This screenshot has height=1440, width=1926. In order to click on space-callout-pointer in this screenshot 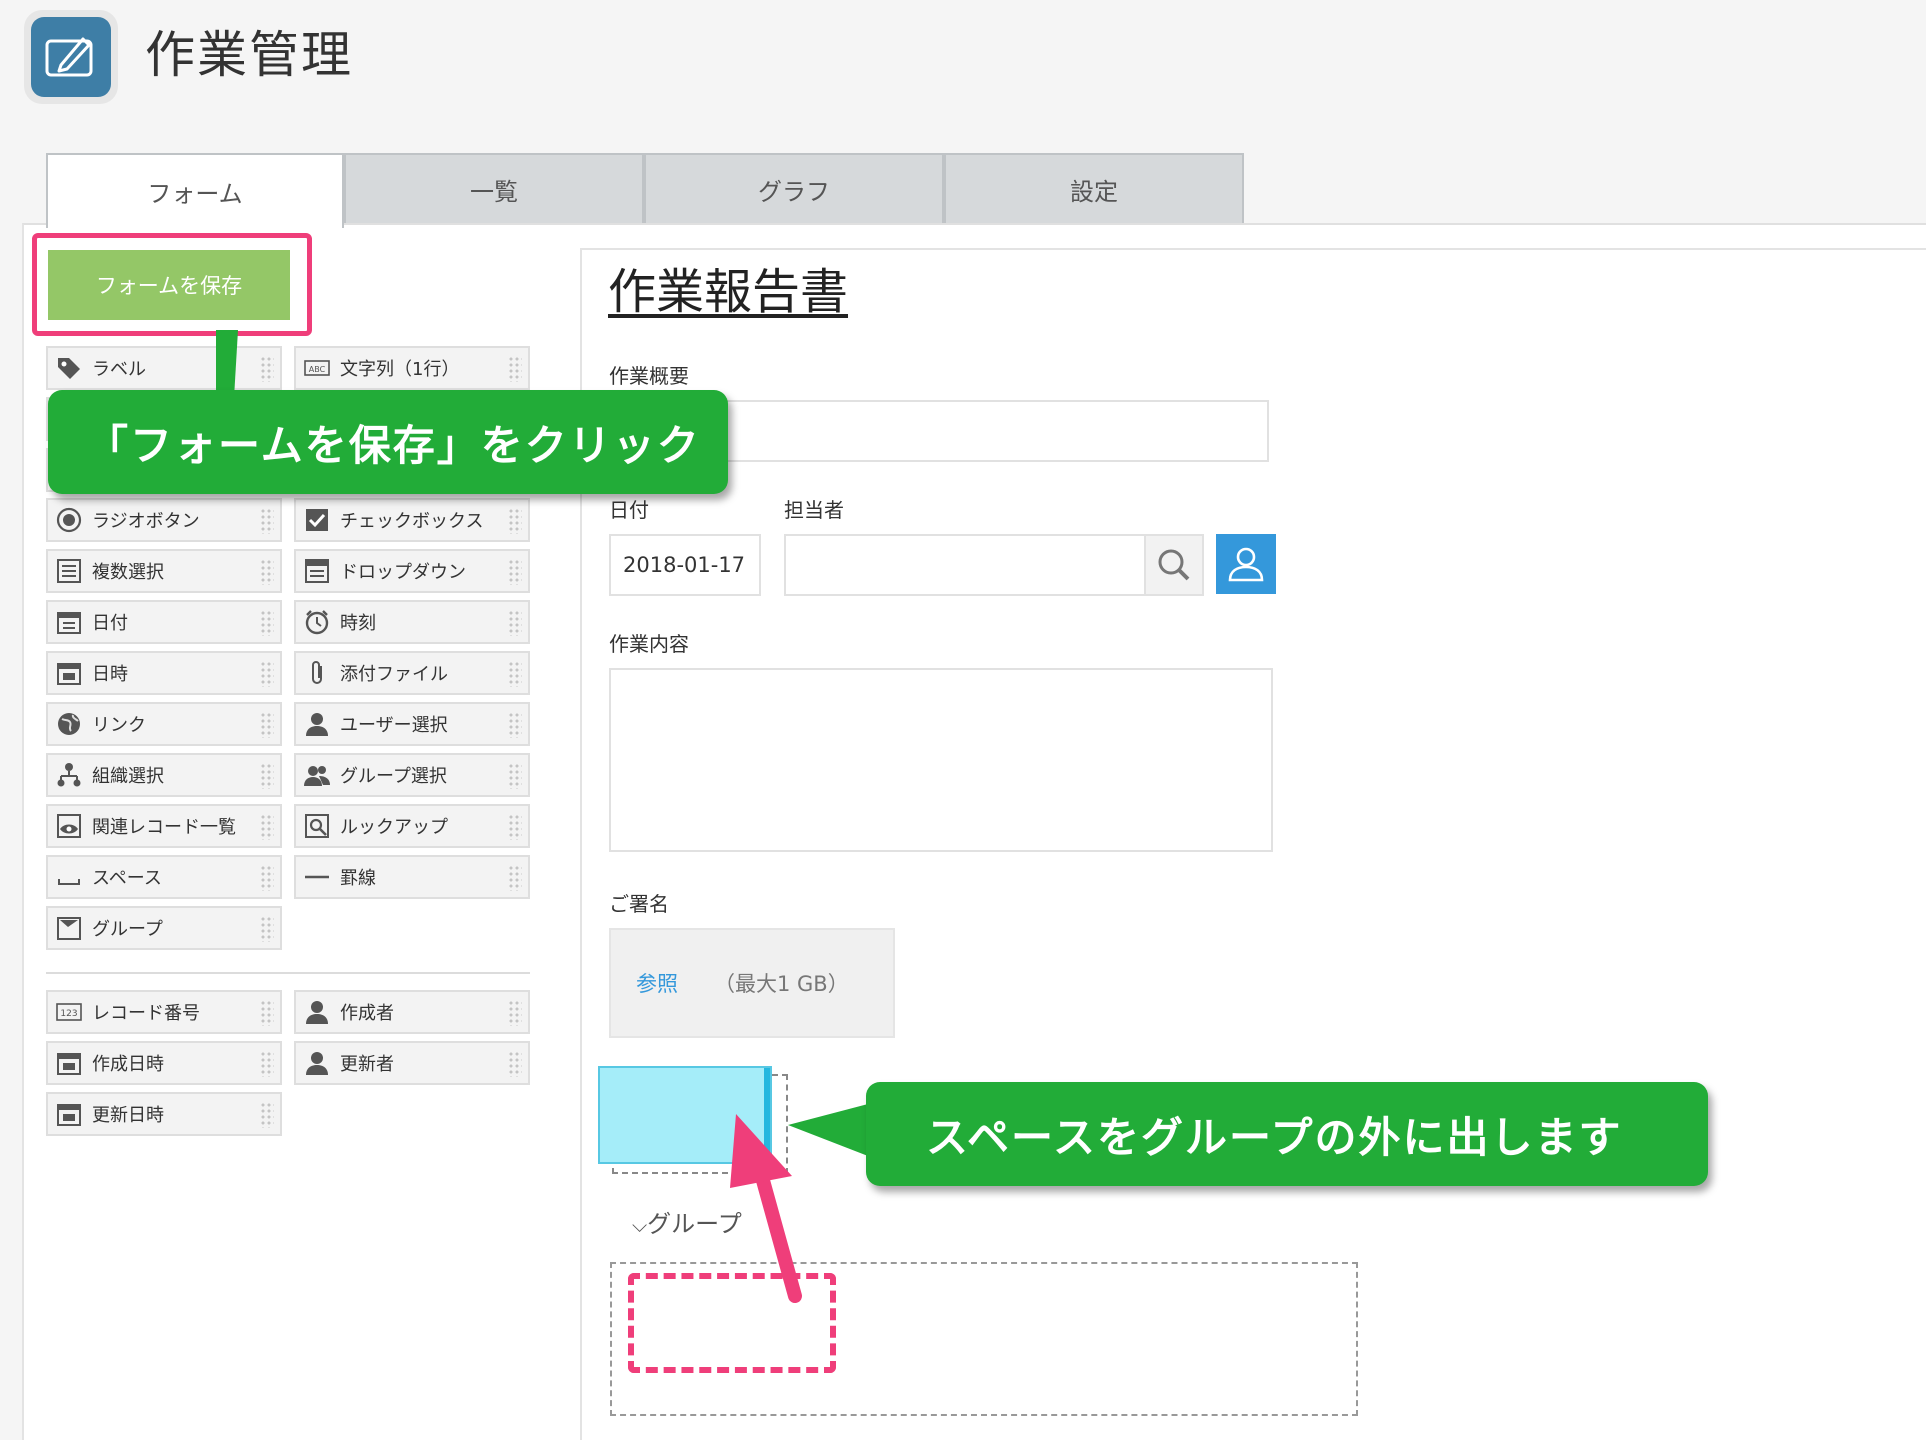, I will do `click(828, 1130)`.